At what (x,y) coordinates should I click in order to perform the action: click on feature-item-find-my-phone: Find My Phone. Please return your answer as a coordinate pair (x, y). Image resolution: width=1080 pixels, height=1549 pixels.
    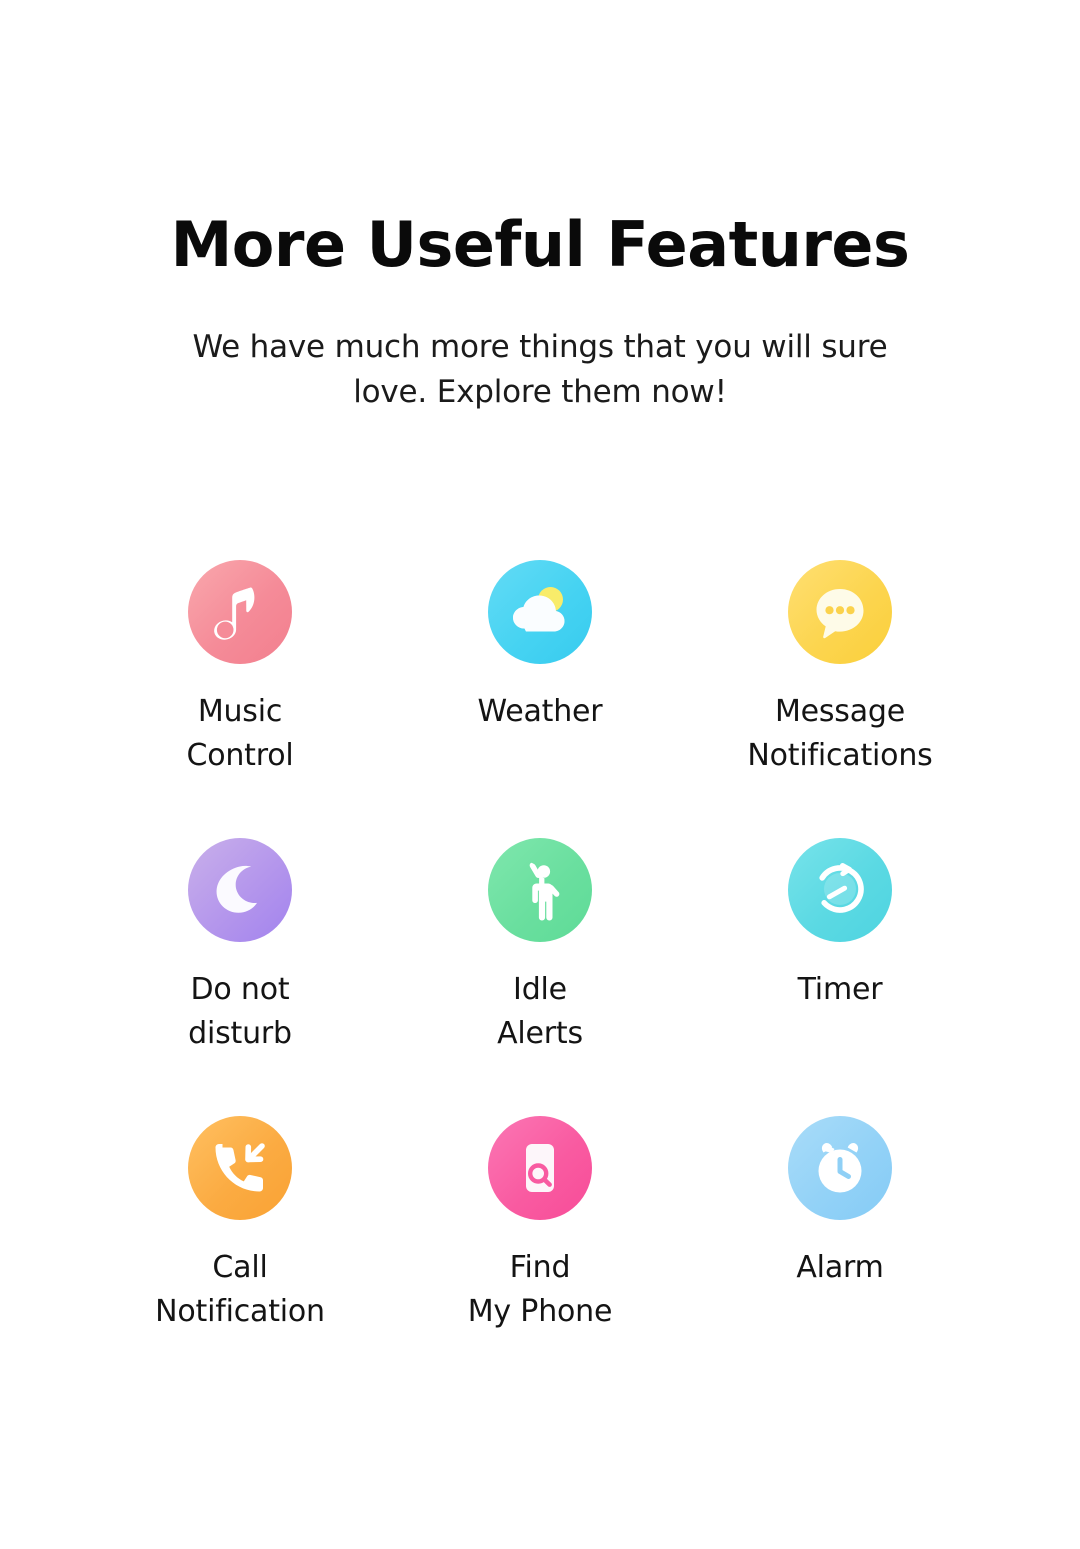
    Looking at the image, I should click on (540, 1255).